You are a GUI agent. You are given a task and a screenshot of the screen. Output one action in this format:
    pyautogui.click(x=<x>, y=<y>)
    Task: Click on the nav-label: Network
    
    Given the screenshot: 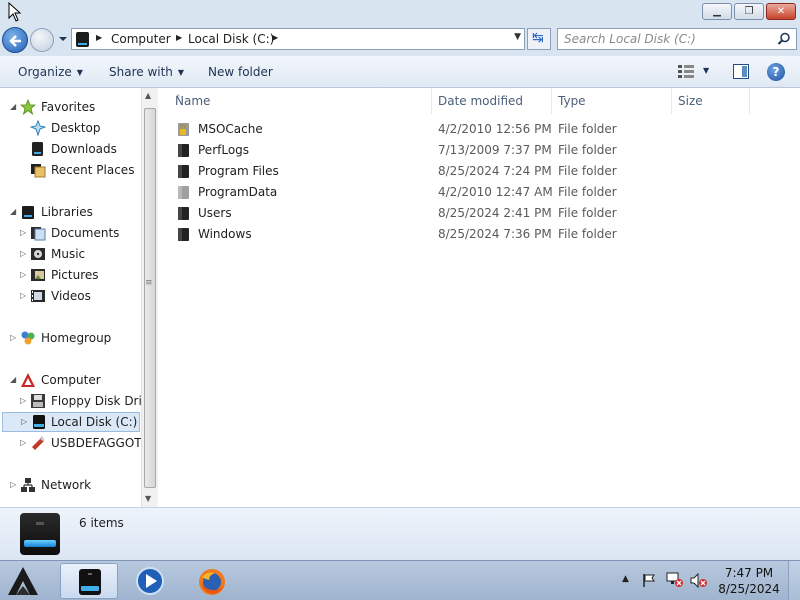 What is the action you would take?
    pyautogui.click(x=66, y=485)
    